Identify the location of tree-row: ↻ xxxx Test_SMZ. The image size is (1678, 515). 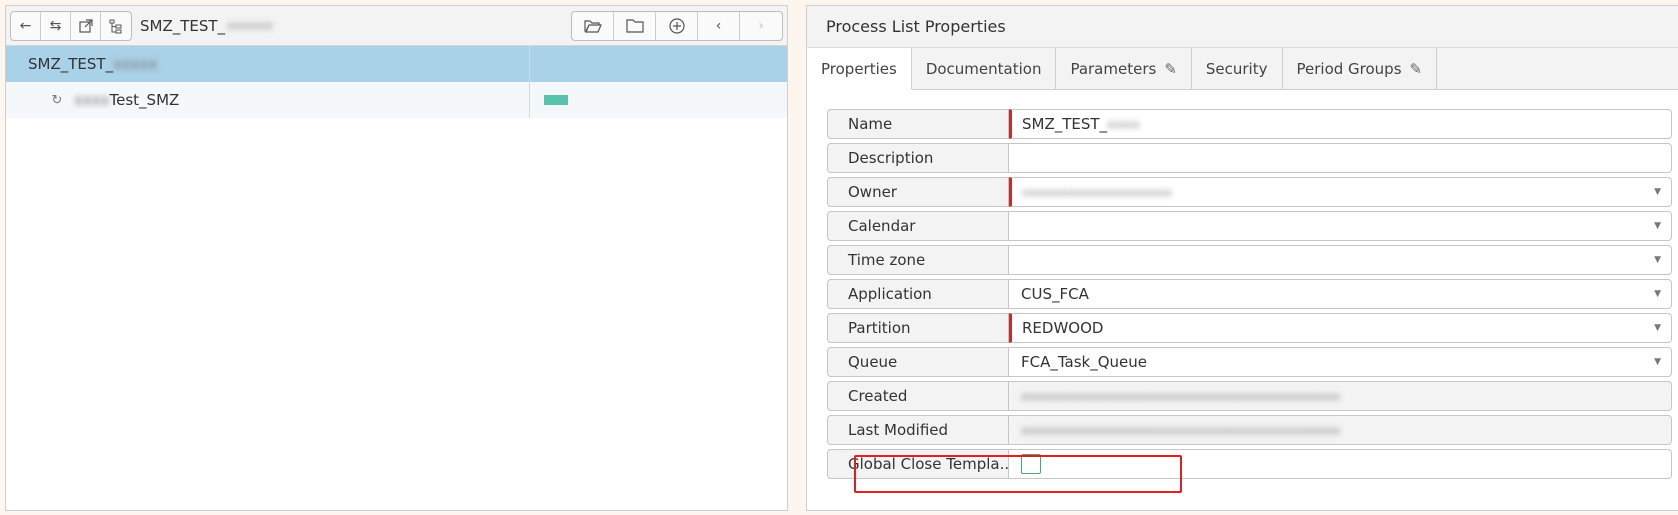
(396, 100).